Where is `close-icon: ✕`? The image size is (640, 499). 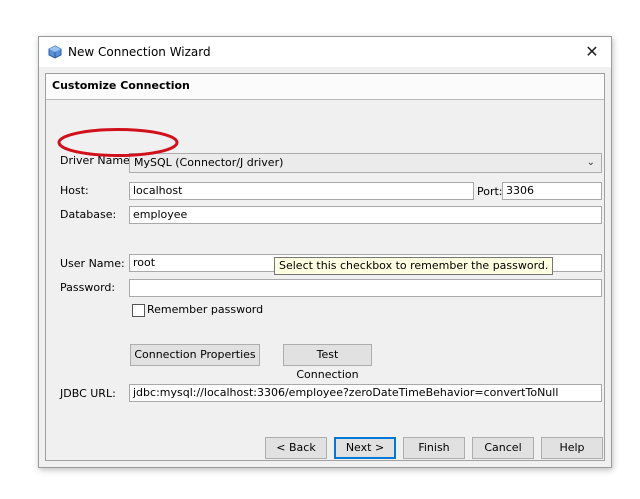
close-icon: ✕ is located at coordinates (592, 51).